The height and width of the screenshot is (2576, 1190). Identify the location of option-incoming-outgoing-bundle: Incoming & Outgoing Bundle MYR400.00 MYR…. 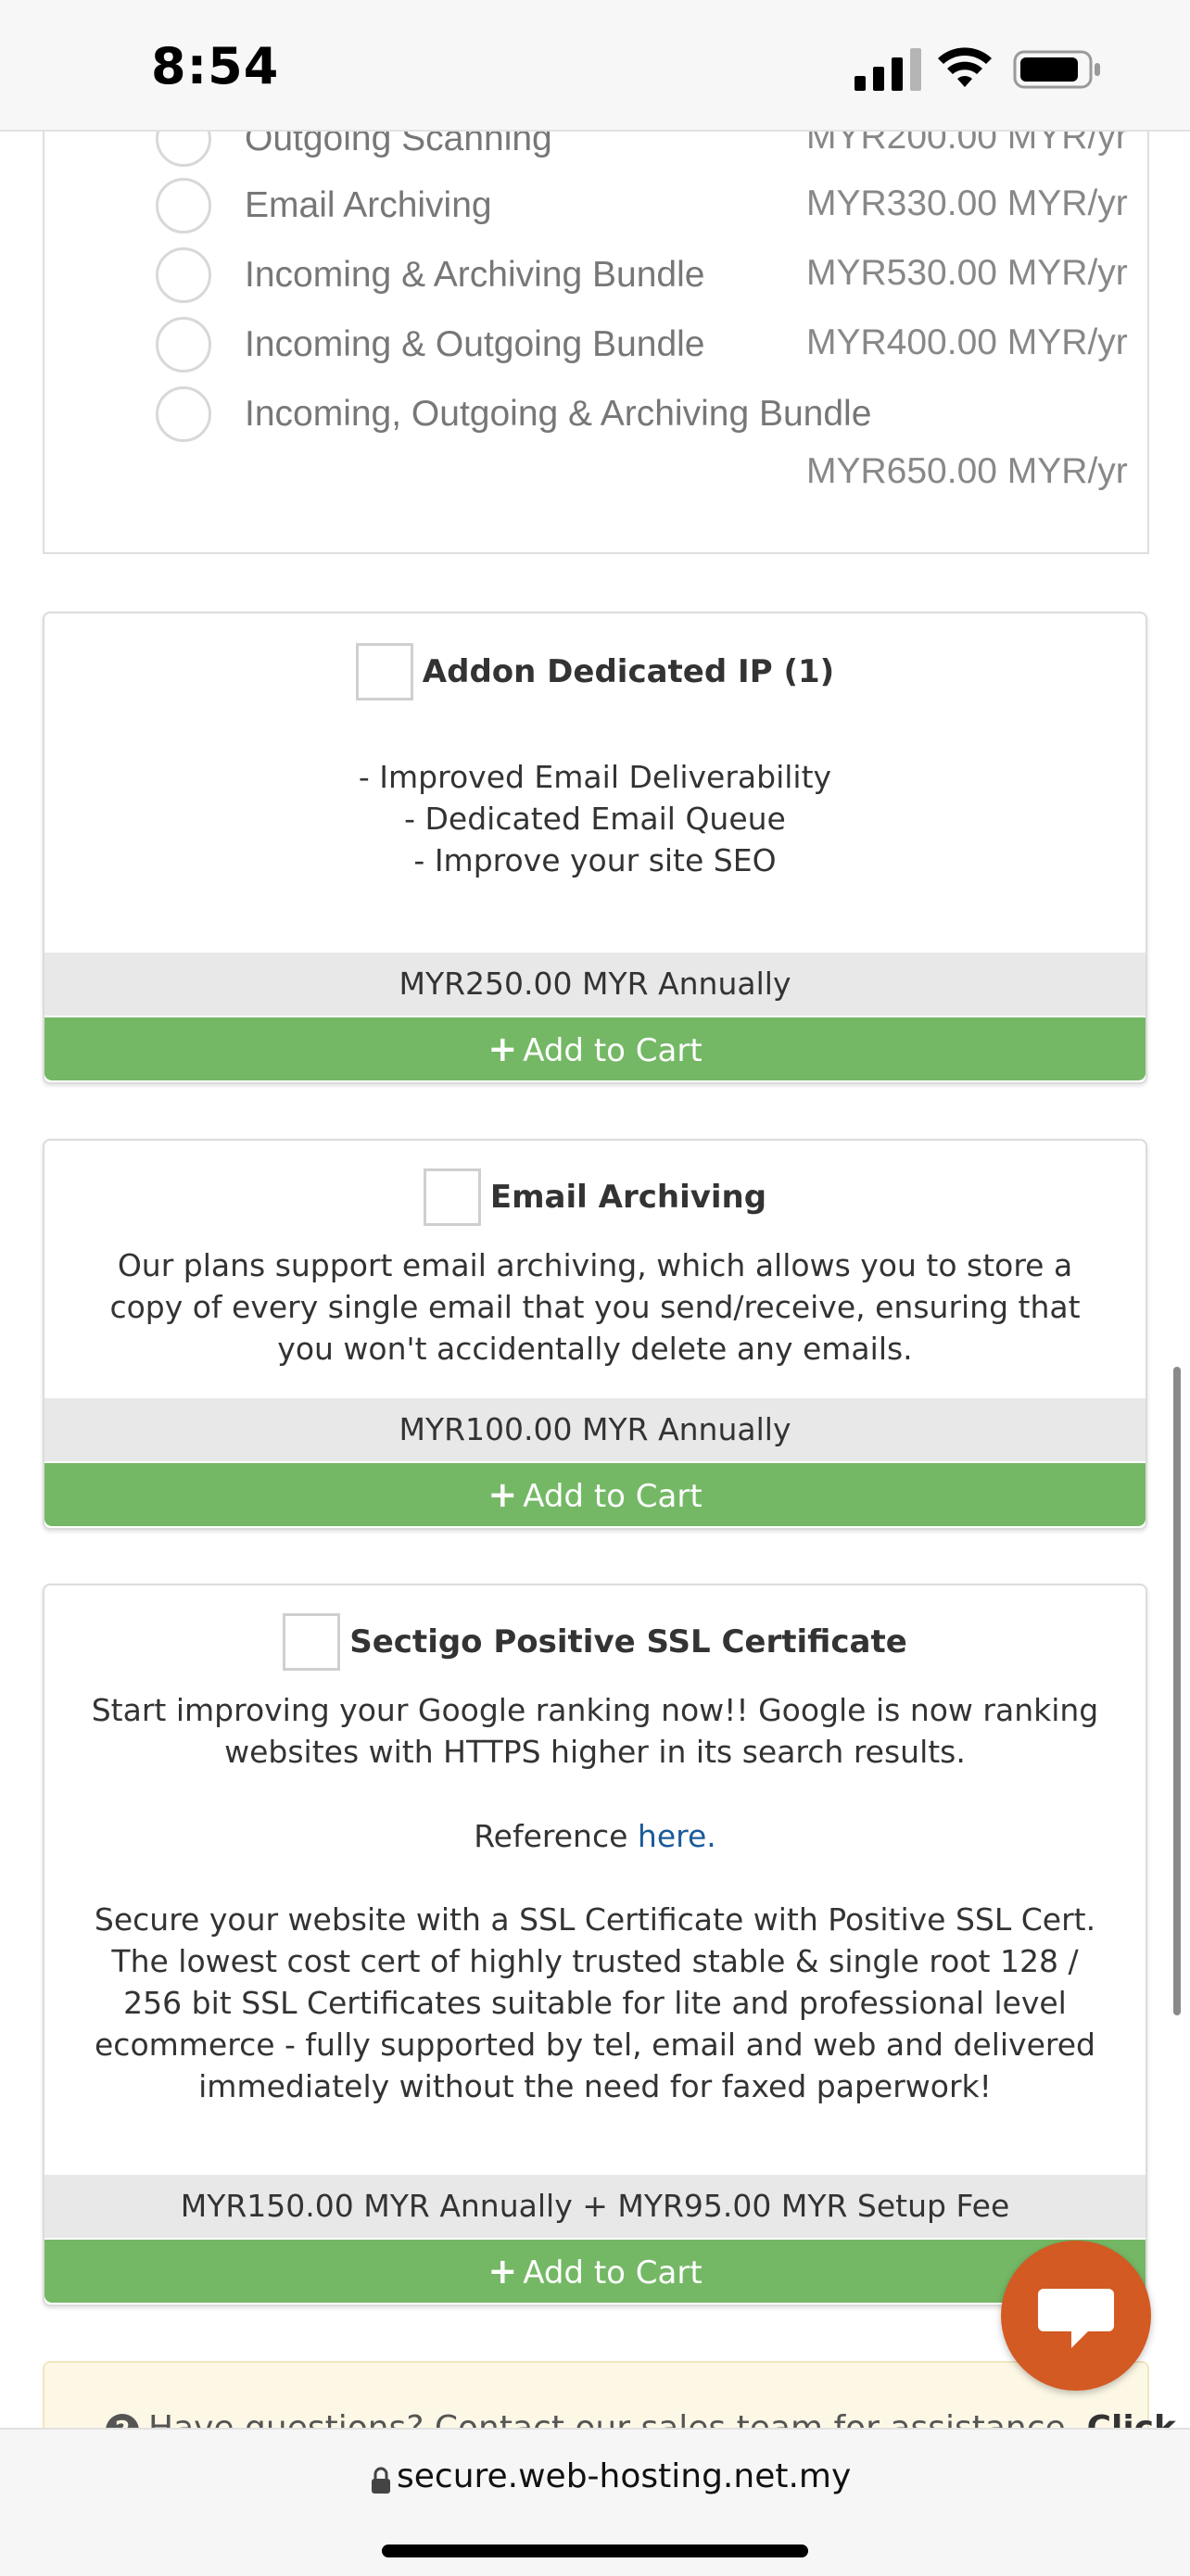
(647, 347).